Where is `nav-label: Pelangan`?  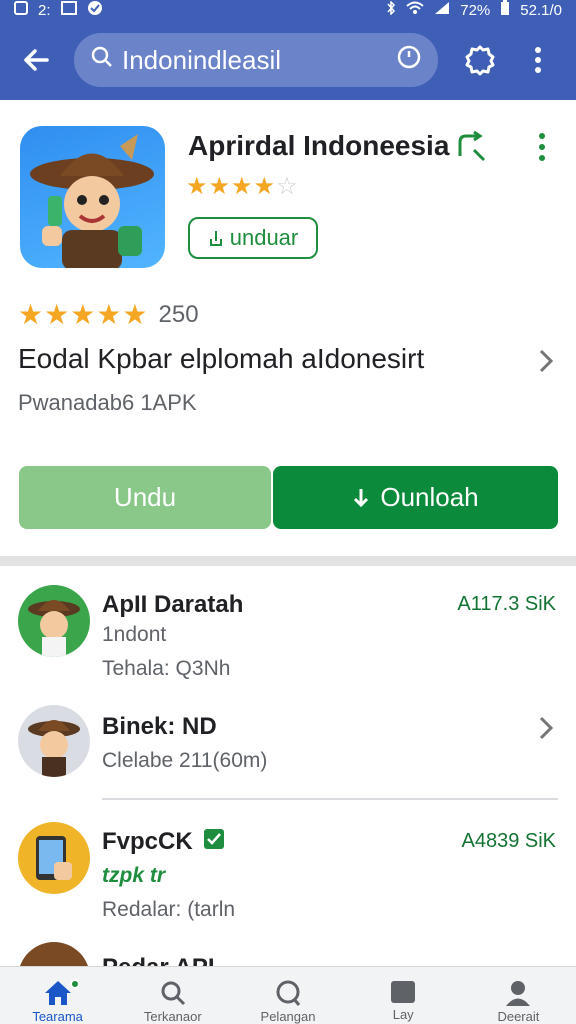 nav-label: Pelangan is located at coordinates (288, 1016).